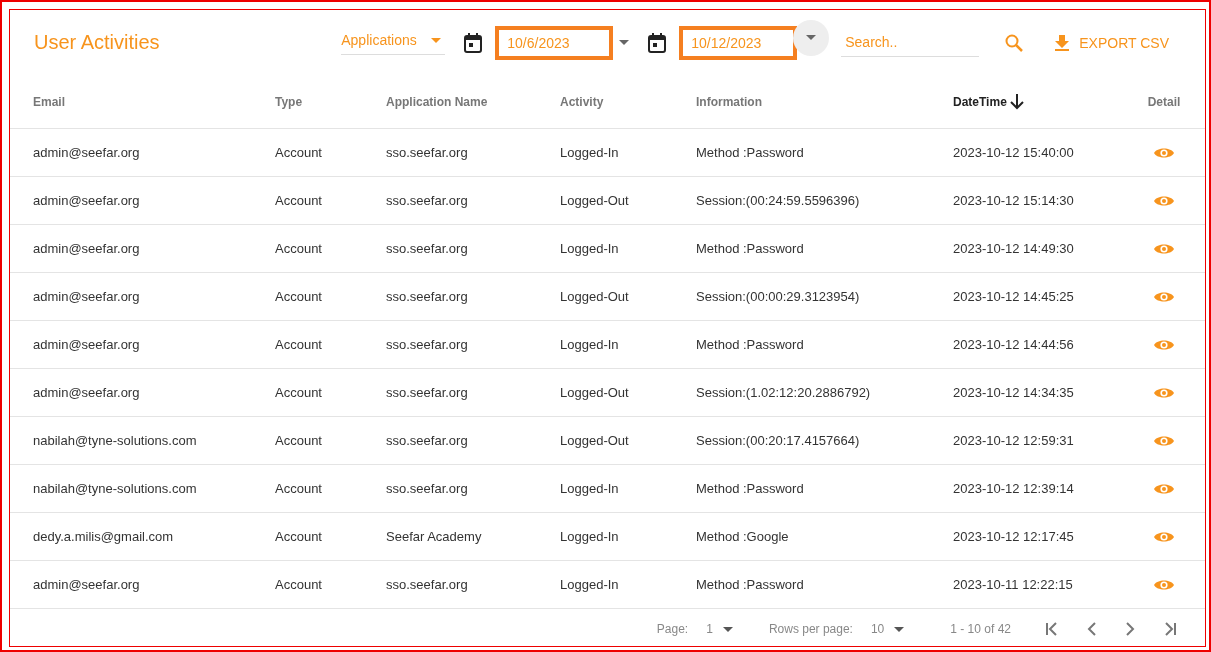 This screenshot has height=652, width=1211. Describe the element at coordinates (778, 200) in the screenshot. I see `table-cell: Session:(00:24:59.5596396)` at that location.